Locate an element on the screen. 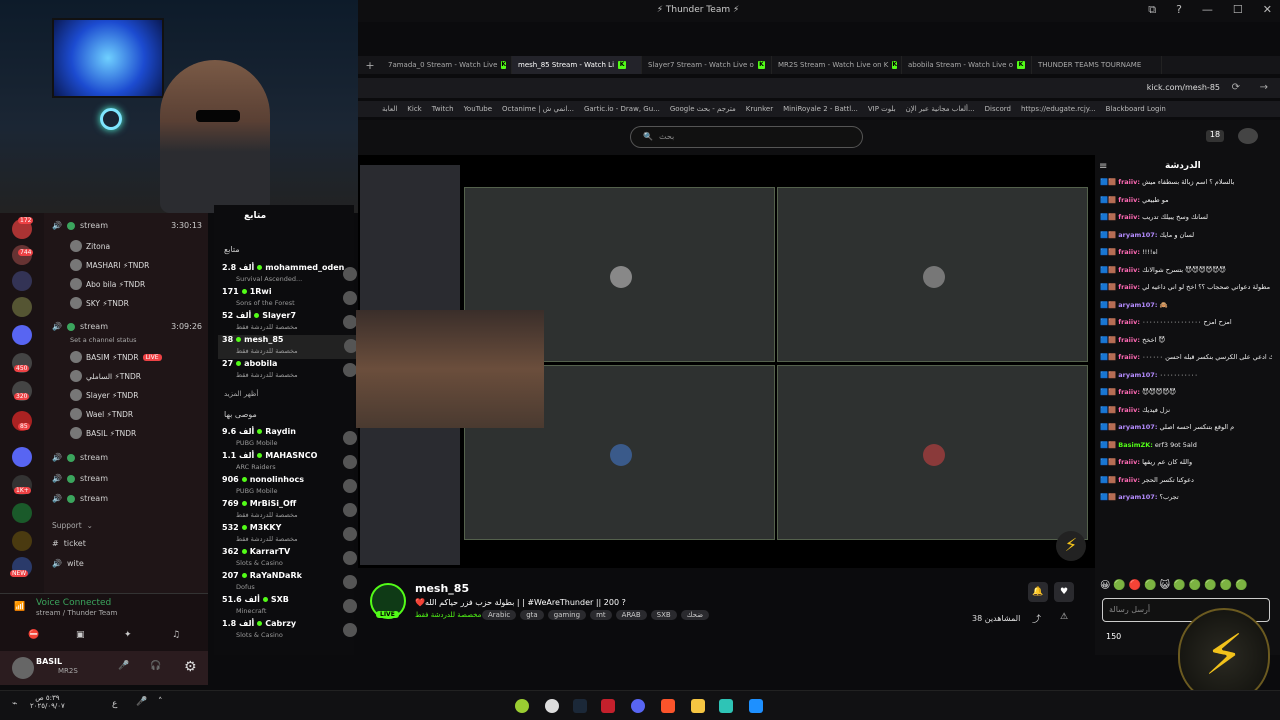 The height and width of the screenshot is (720, 1280). address-bar: kick.com/mesh-85 ⟳ → is located at coordinates (819, 88).